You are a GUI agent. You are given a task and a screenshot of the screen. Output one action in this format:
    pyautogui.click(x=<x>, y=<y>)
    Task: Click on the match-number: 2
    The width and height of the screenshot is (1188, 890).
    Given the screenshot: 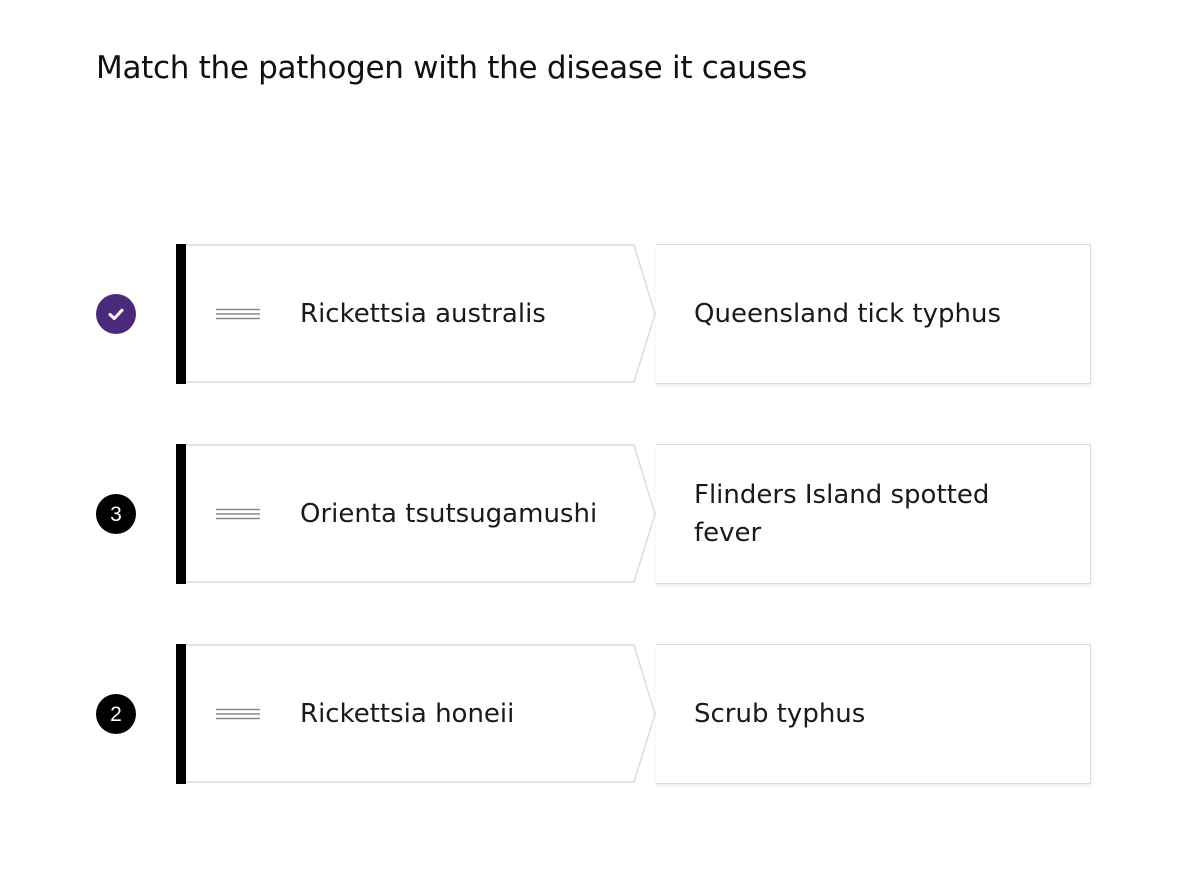 What is the action you would take?
    pyautogui.click(x=116, y=714)
    